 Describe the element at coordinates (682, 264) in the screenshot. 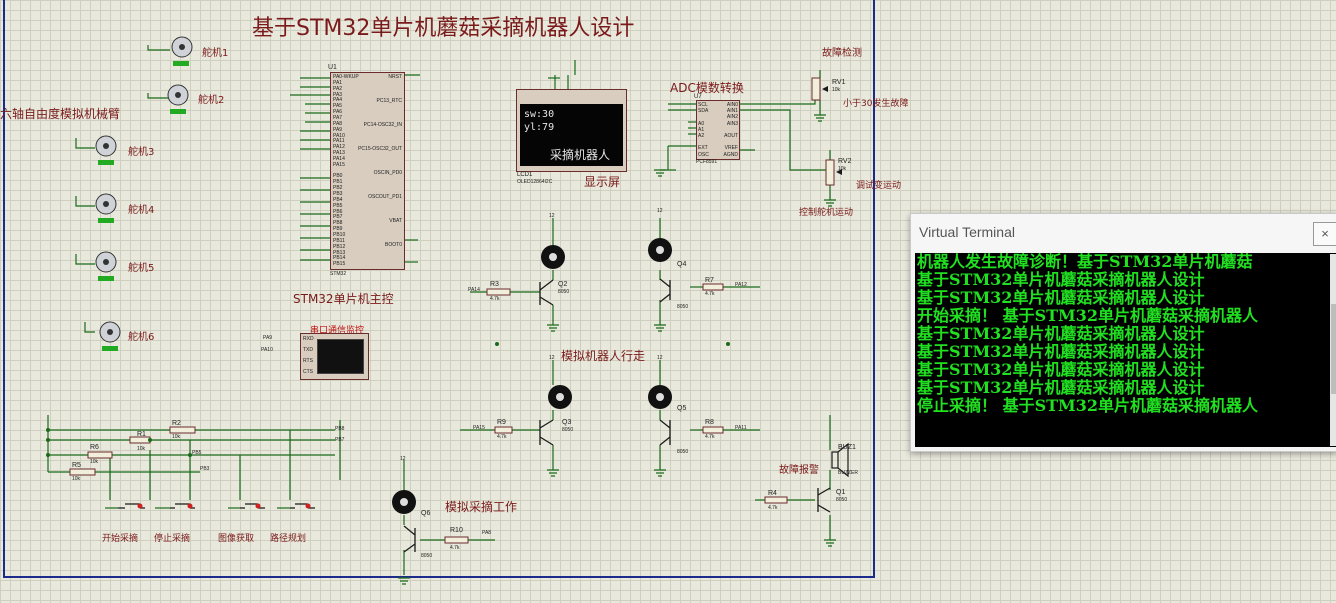

I see `q4-ref: Q4` at that location.